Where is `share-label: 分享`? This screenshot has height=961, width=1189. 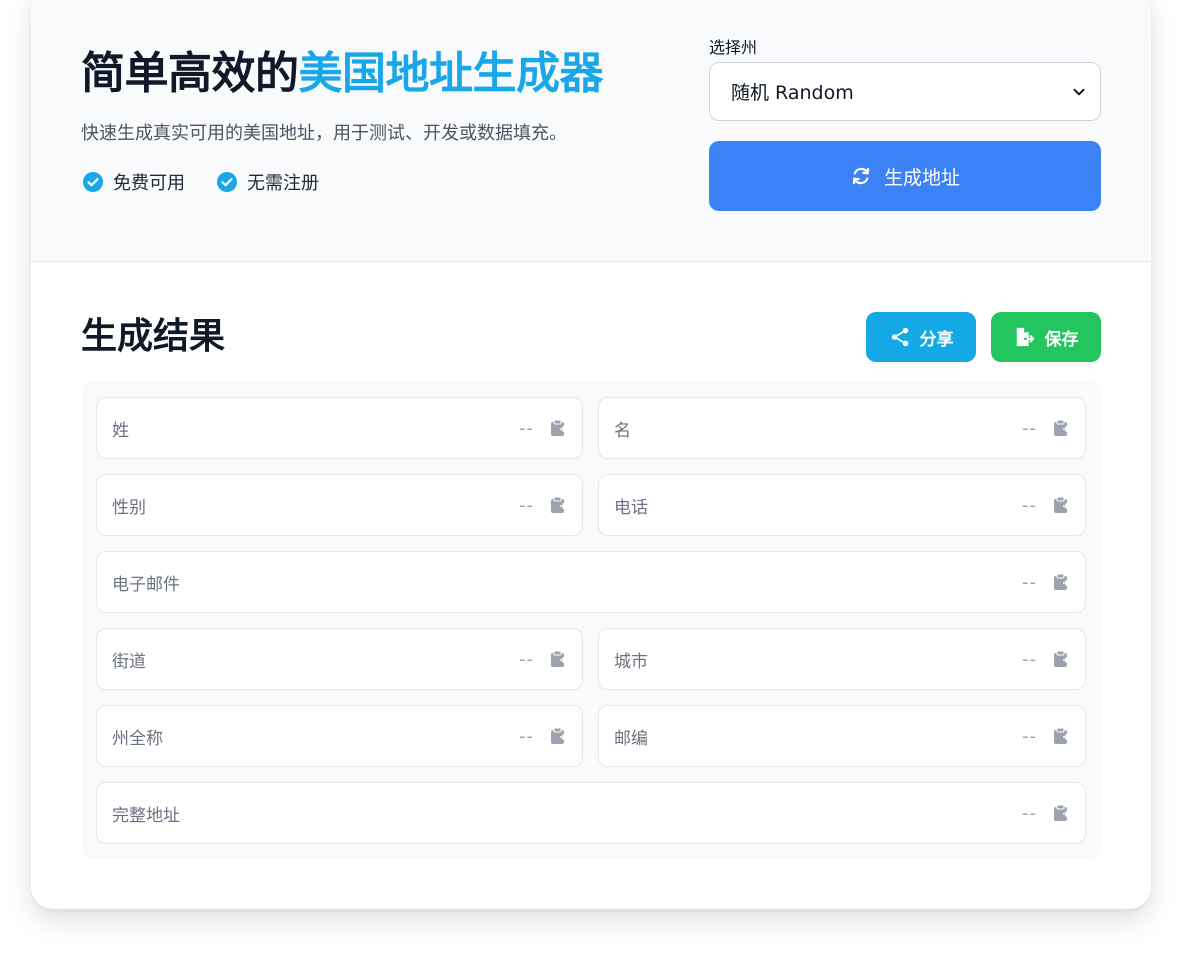 share-label: 分享 is located at coordinates (936, 339).